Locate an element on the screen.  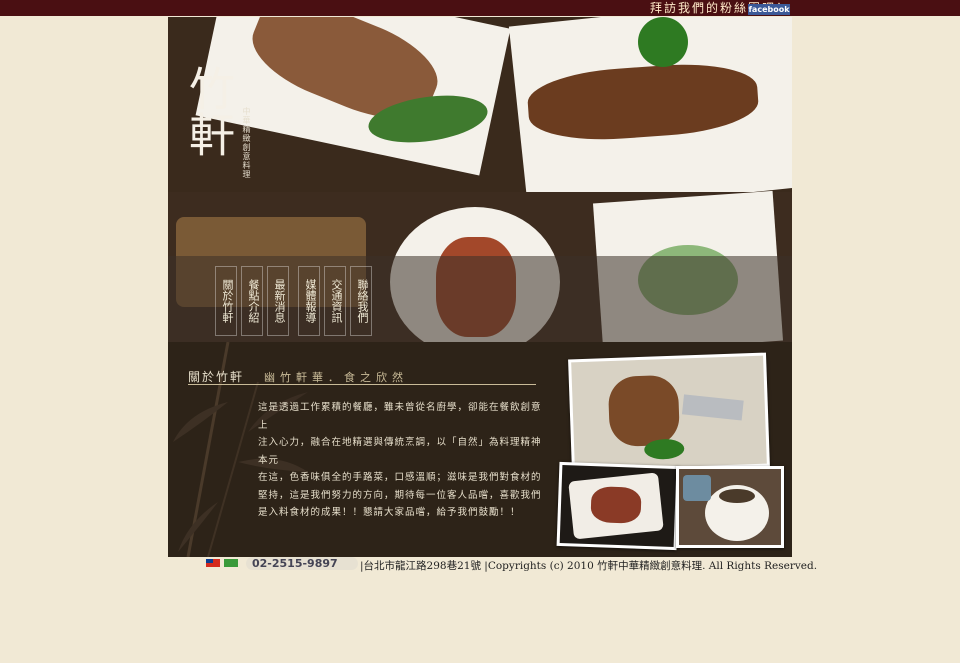
broccoli-image is located at coordinates (663, 42).